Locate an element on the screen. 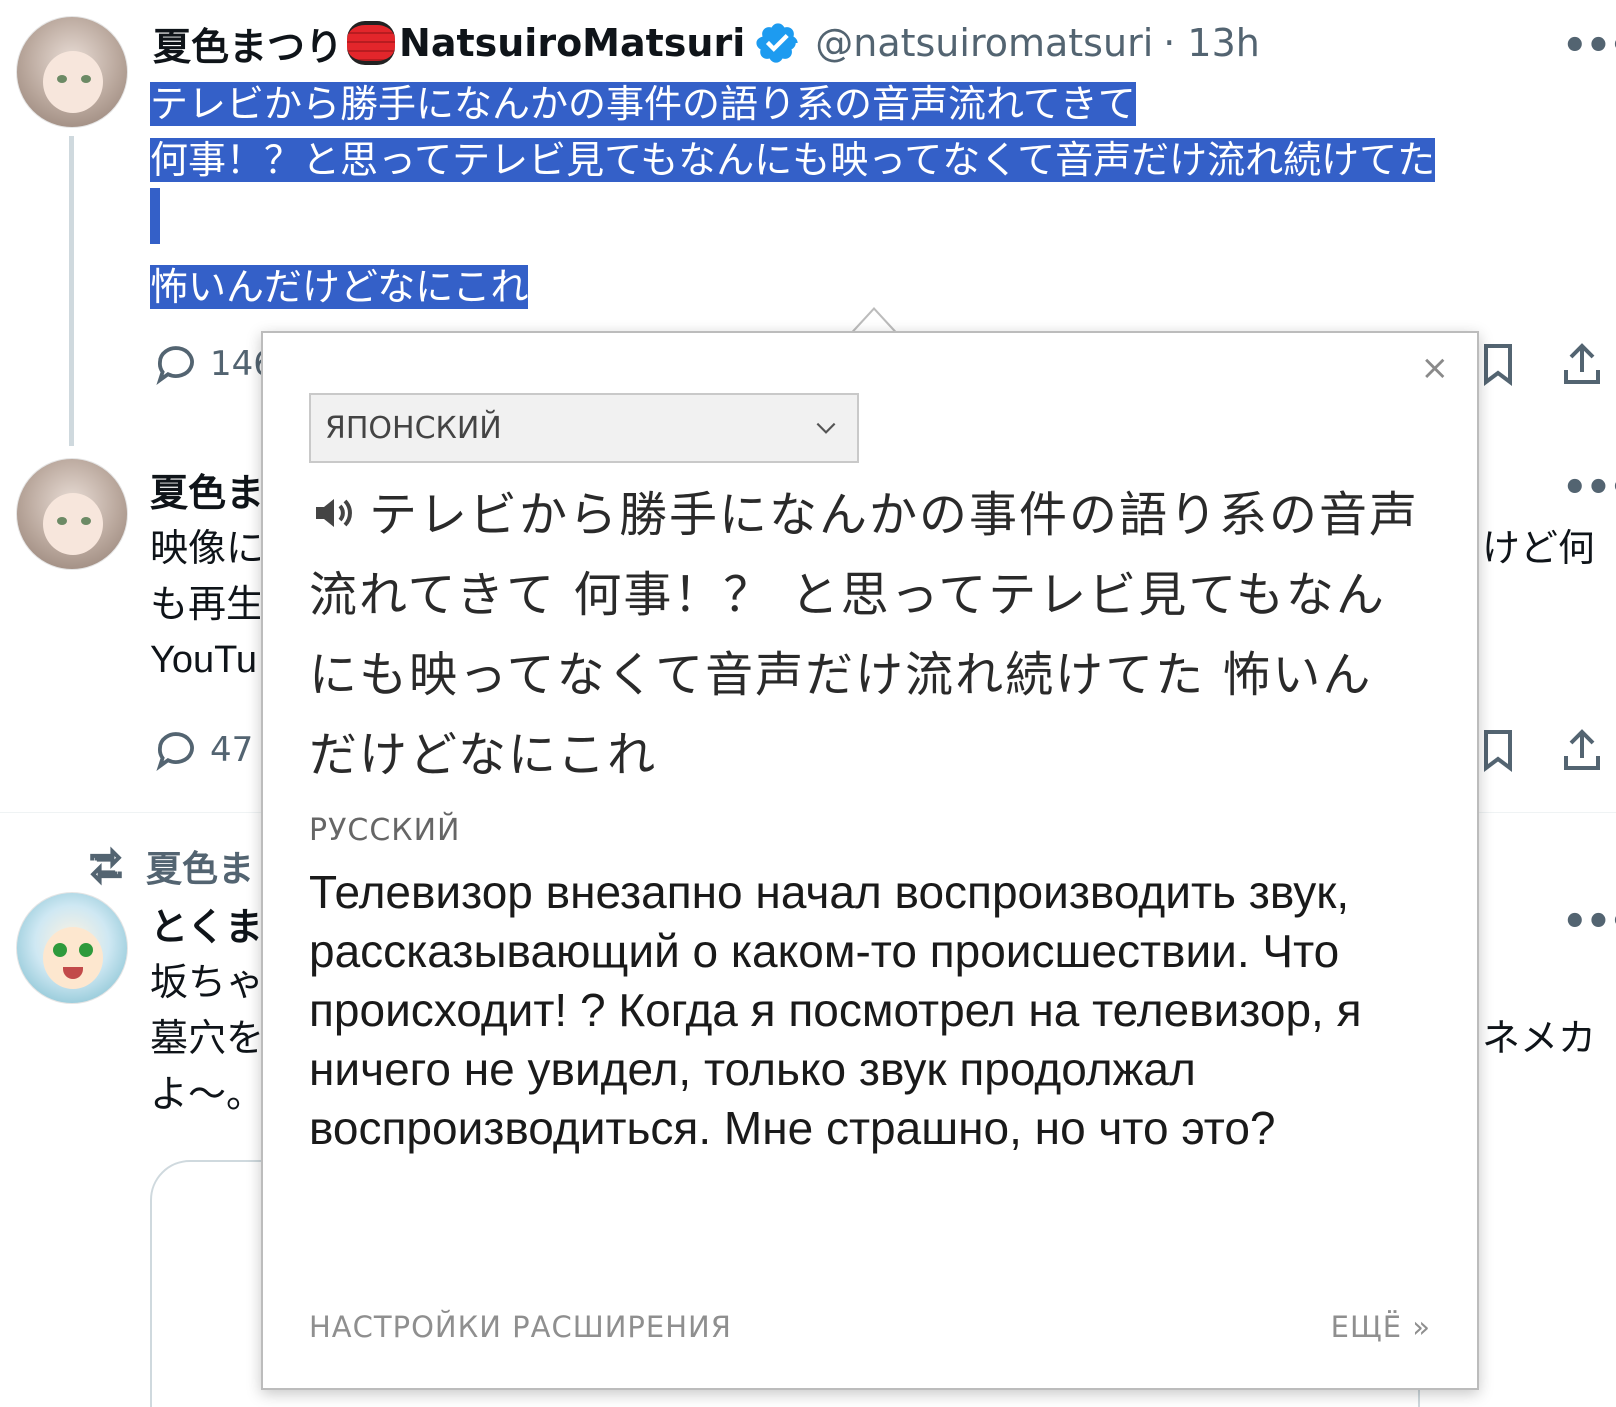 Image resolution: width=1616 pixels, height=1407 pixels. target-language-label: РУССКИЙ is located at coordinates (385, 830).